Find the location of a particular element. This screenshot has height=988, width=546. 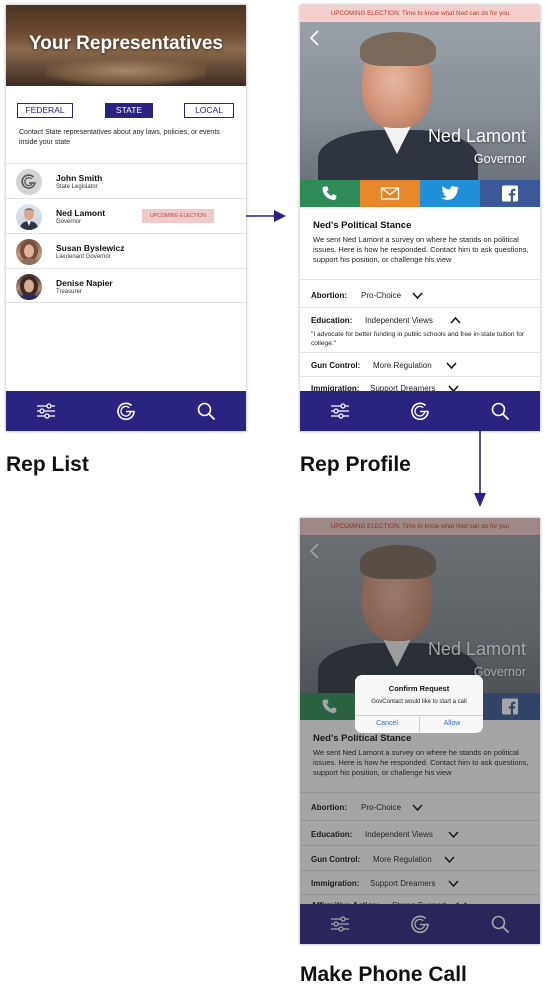

twitter-icon is located at coordinates (450, 192).